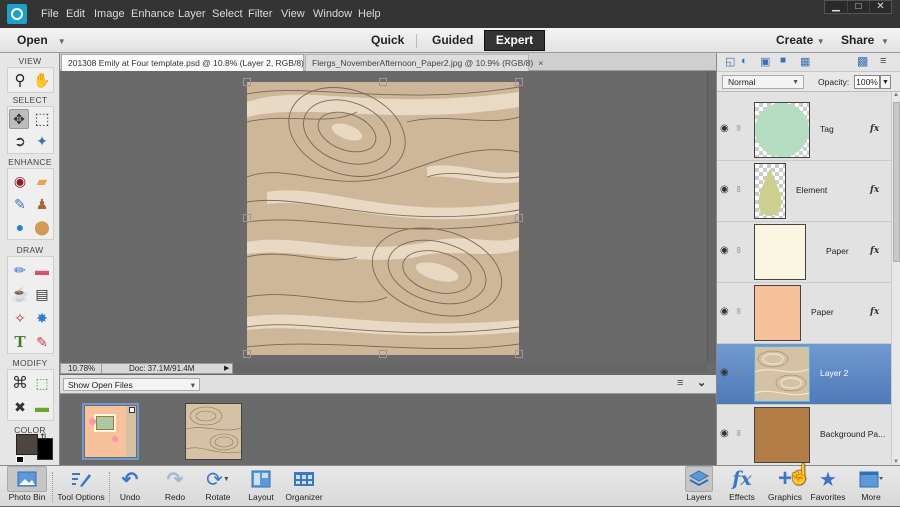 The width and height of the screenshot is (900, 507). What do you see at coordinates (20, 141) in the screenshot?
I see `lasso-tool-icon: ➲` at bounding box center [20, 141].